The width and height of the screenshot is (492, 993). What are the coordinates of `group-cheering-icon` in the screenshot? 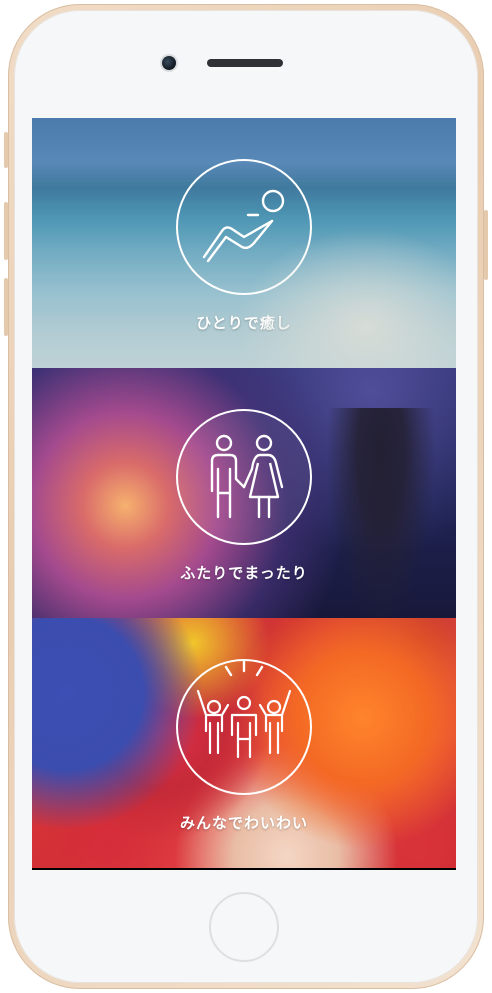 It's located at (244, 727).